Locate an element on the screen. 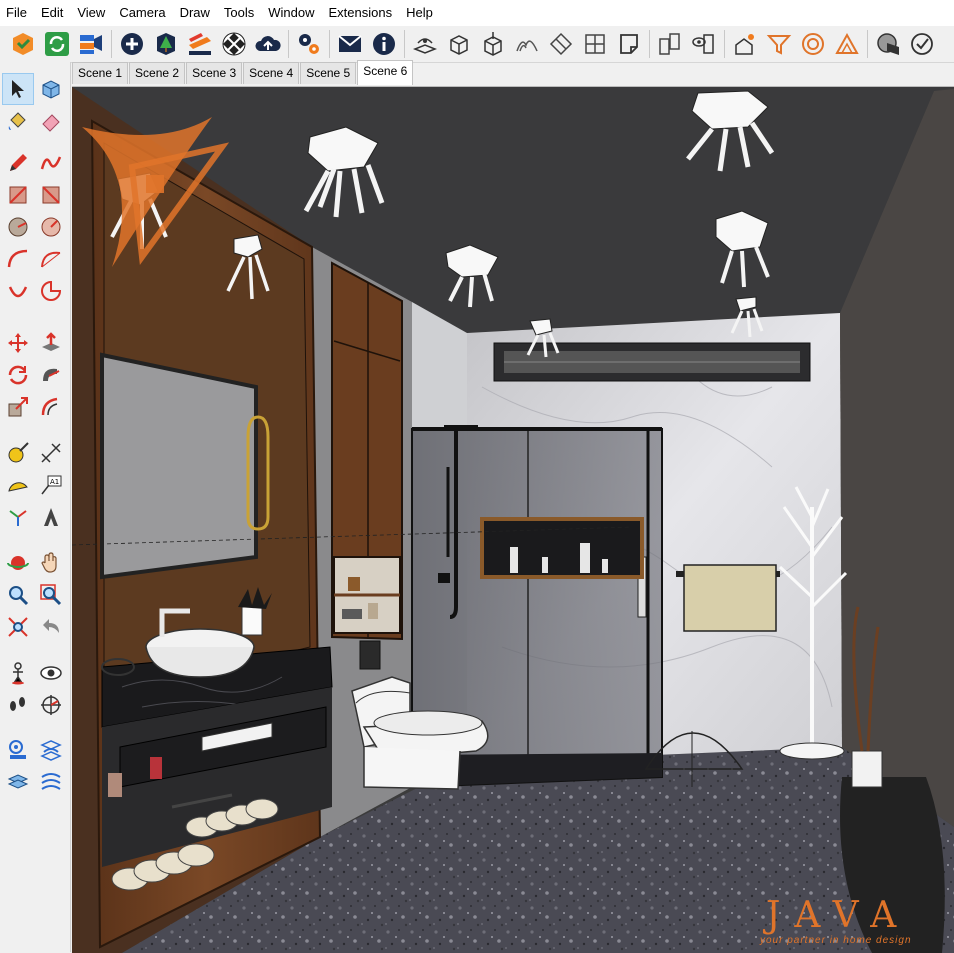  menu-file: File is located at coordinates (17, 13).